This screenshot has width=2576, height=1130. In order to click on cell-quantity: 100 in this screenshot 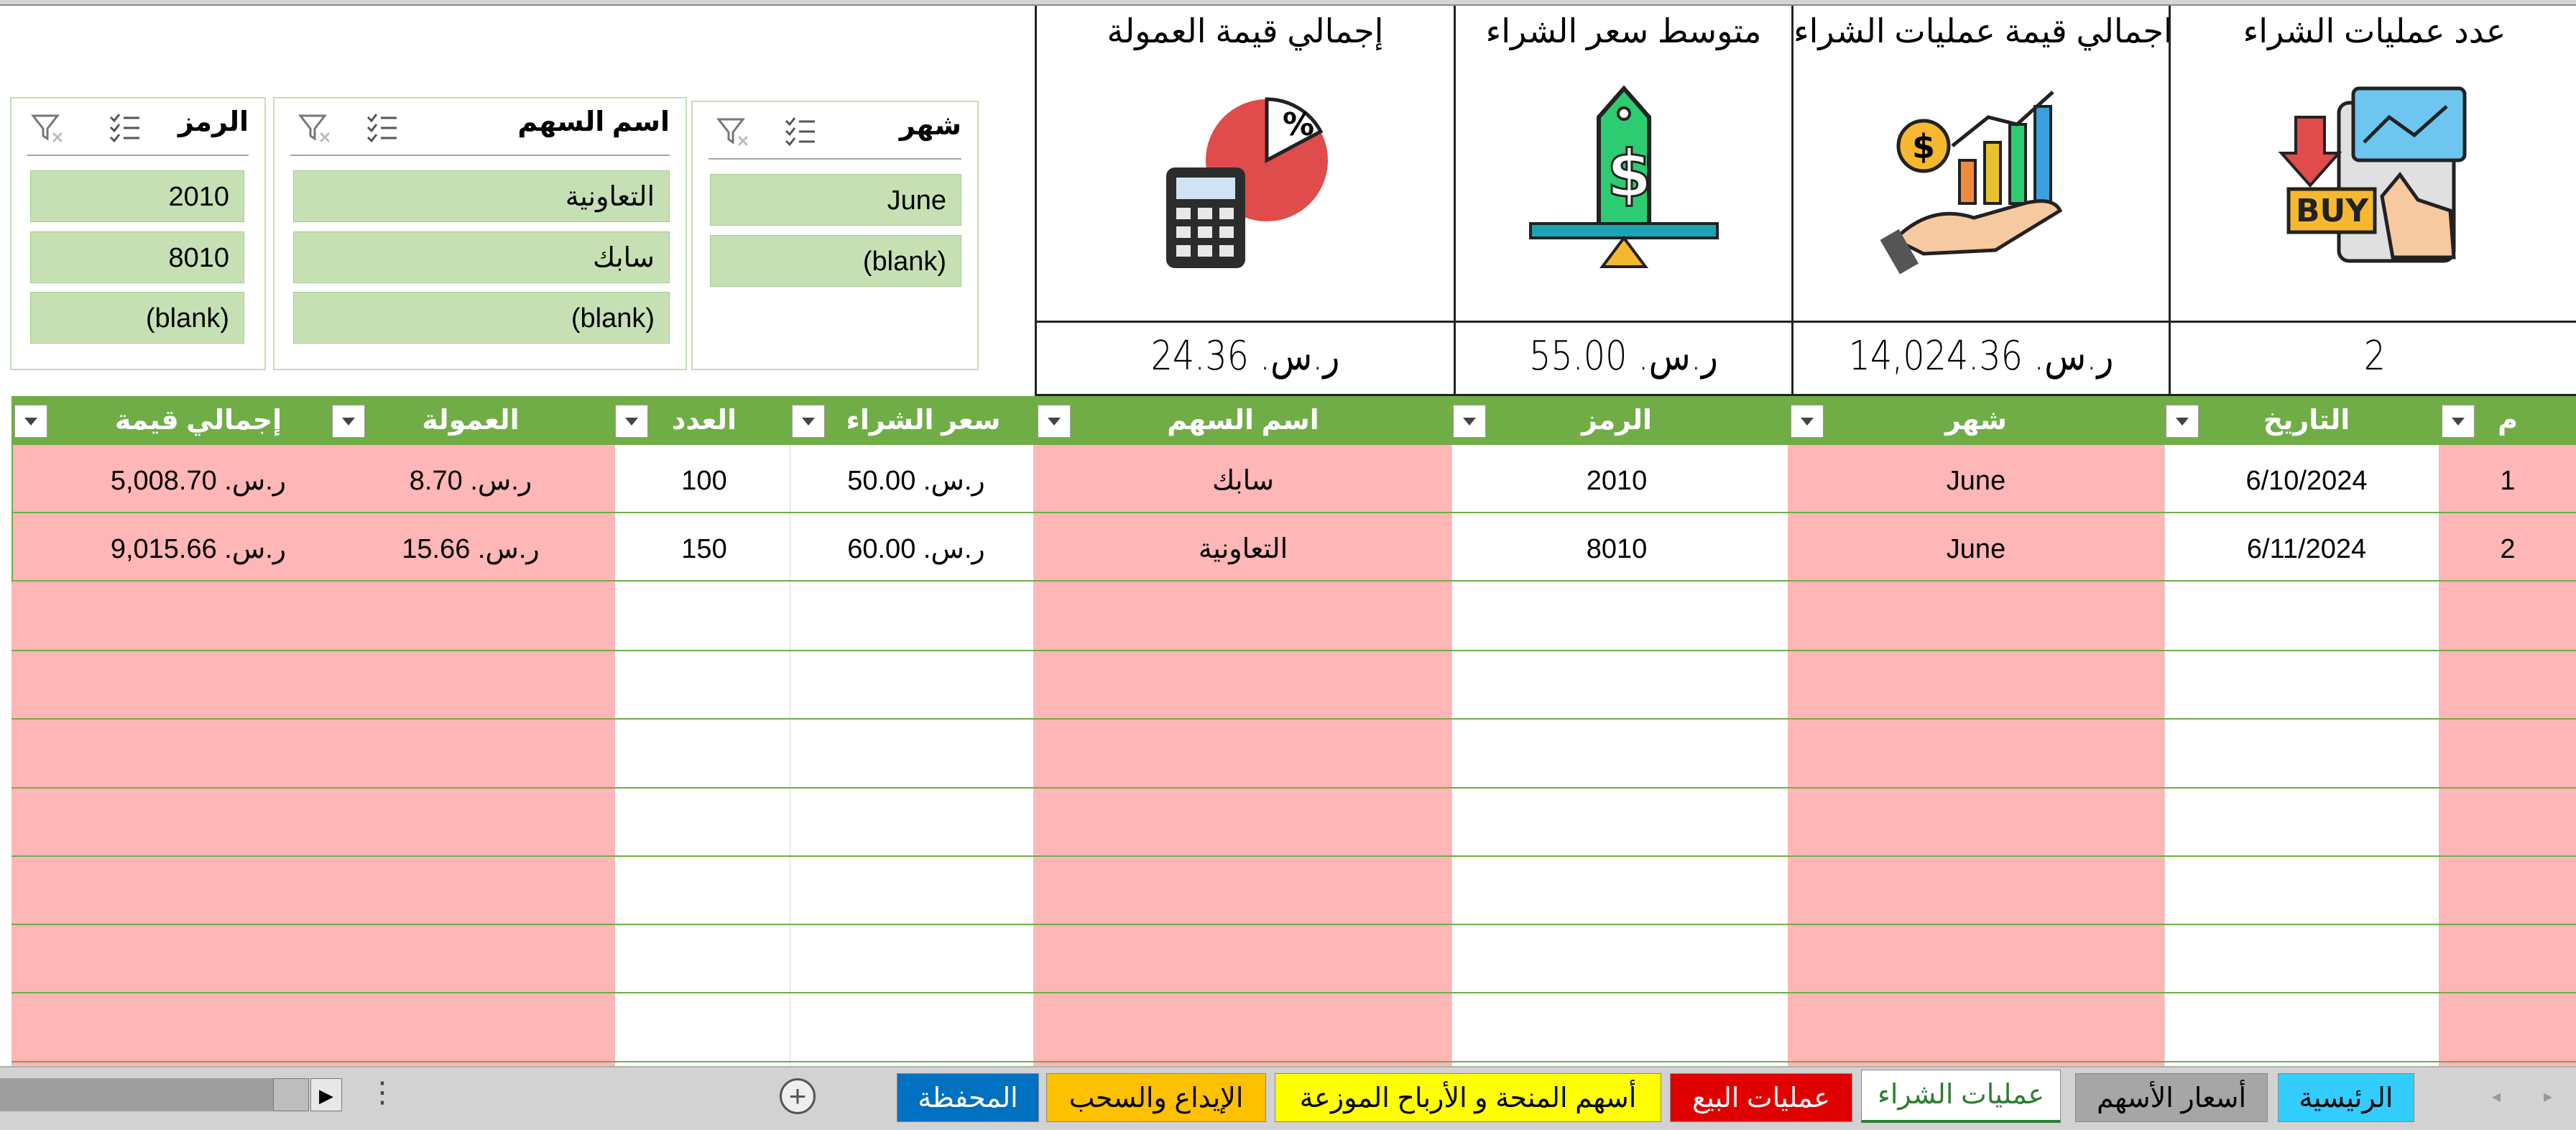, I will do `click(704, 481)`.